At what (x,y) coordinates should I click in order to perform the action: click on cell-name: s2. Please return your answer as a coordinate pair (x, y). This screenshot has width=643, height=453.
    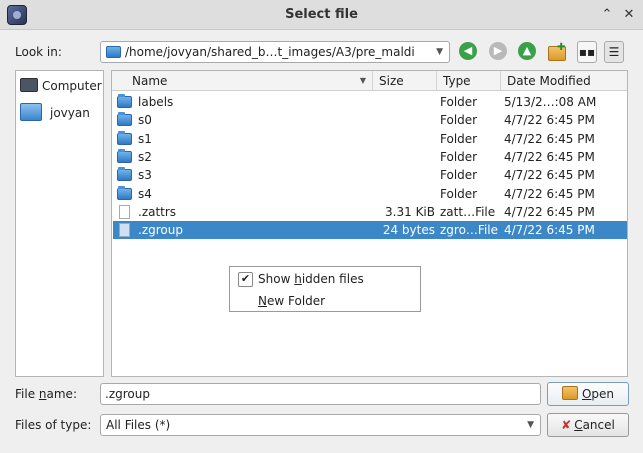
    Looking at the image, I should click on (145, 156).